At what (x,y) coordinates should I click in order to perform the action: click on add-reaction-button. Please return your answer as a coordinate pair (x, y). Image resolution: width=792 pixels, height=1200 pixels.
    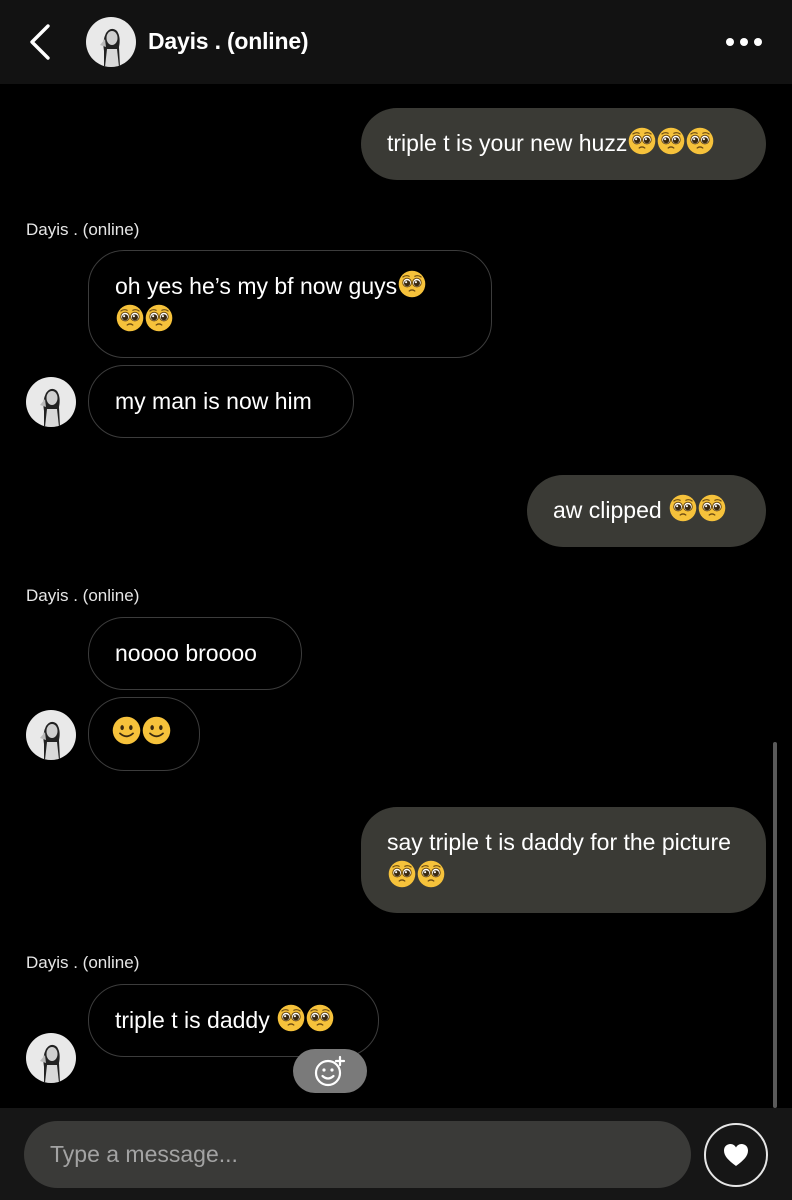
    Looking at the image, I should click on (330, 1071).